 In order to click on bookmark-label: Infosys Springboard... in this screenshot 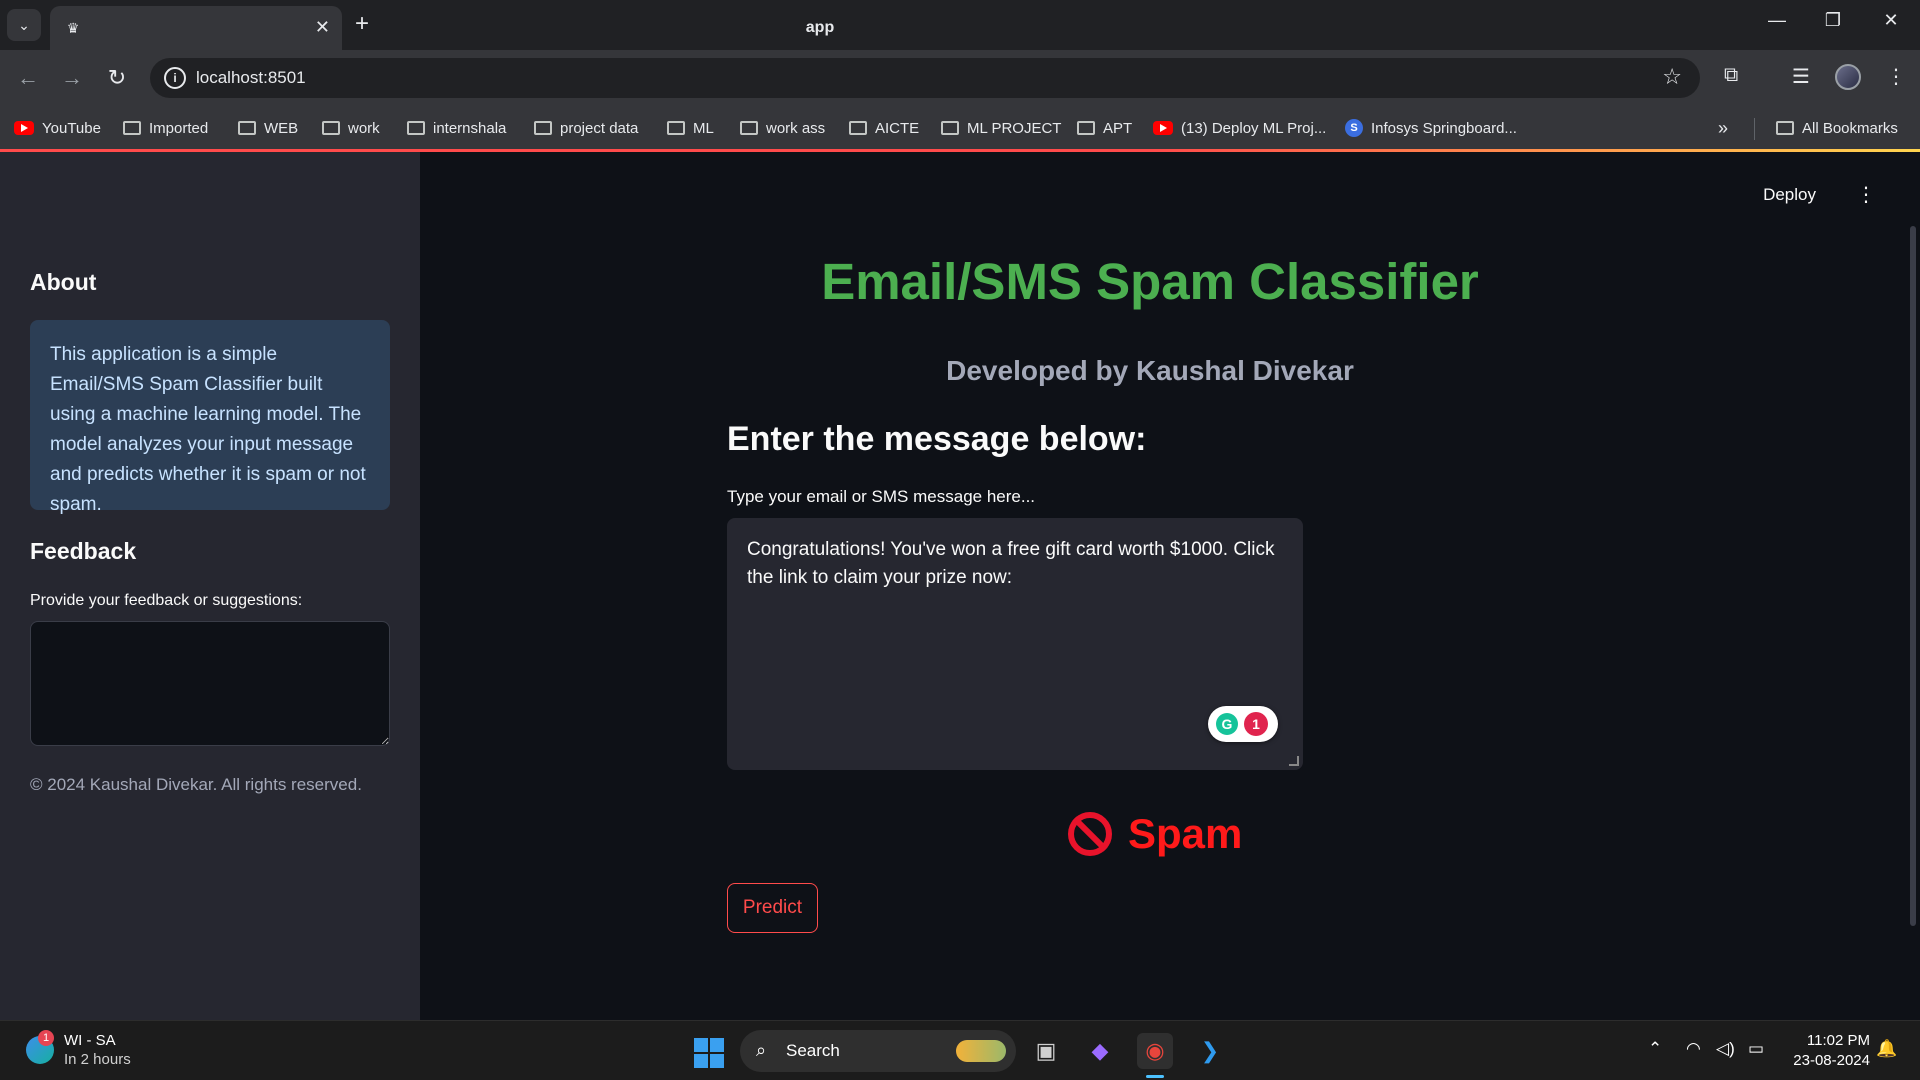, I will do `click(1444, 128)`.